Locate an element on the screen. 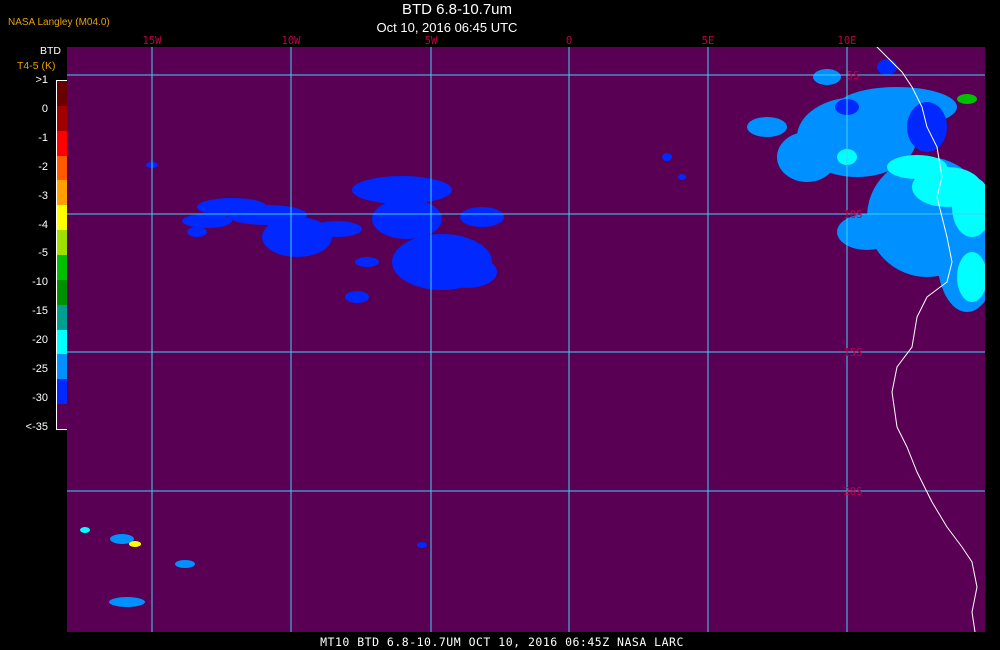 This screenshot has height=650, width=1000. cloud-cluster-southwest is located at coordinates (253, 567).